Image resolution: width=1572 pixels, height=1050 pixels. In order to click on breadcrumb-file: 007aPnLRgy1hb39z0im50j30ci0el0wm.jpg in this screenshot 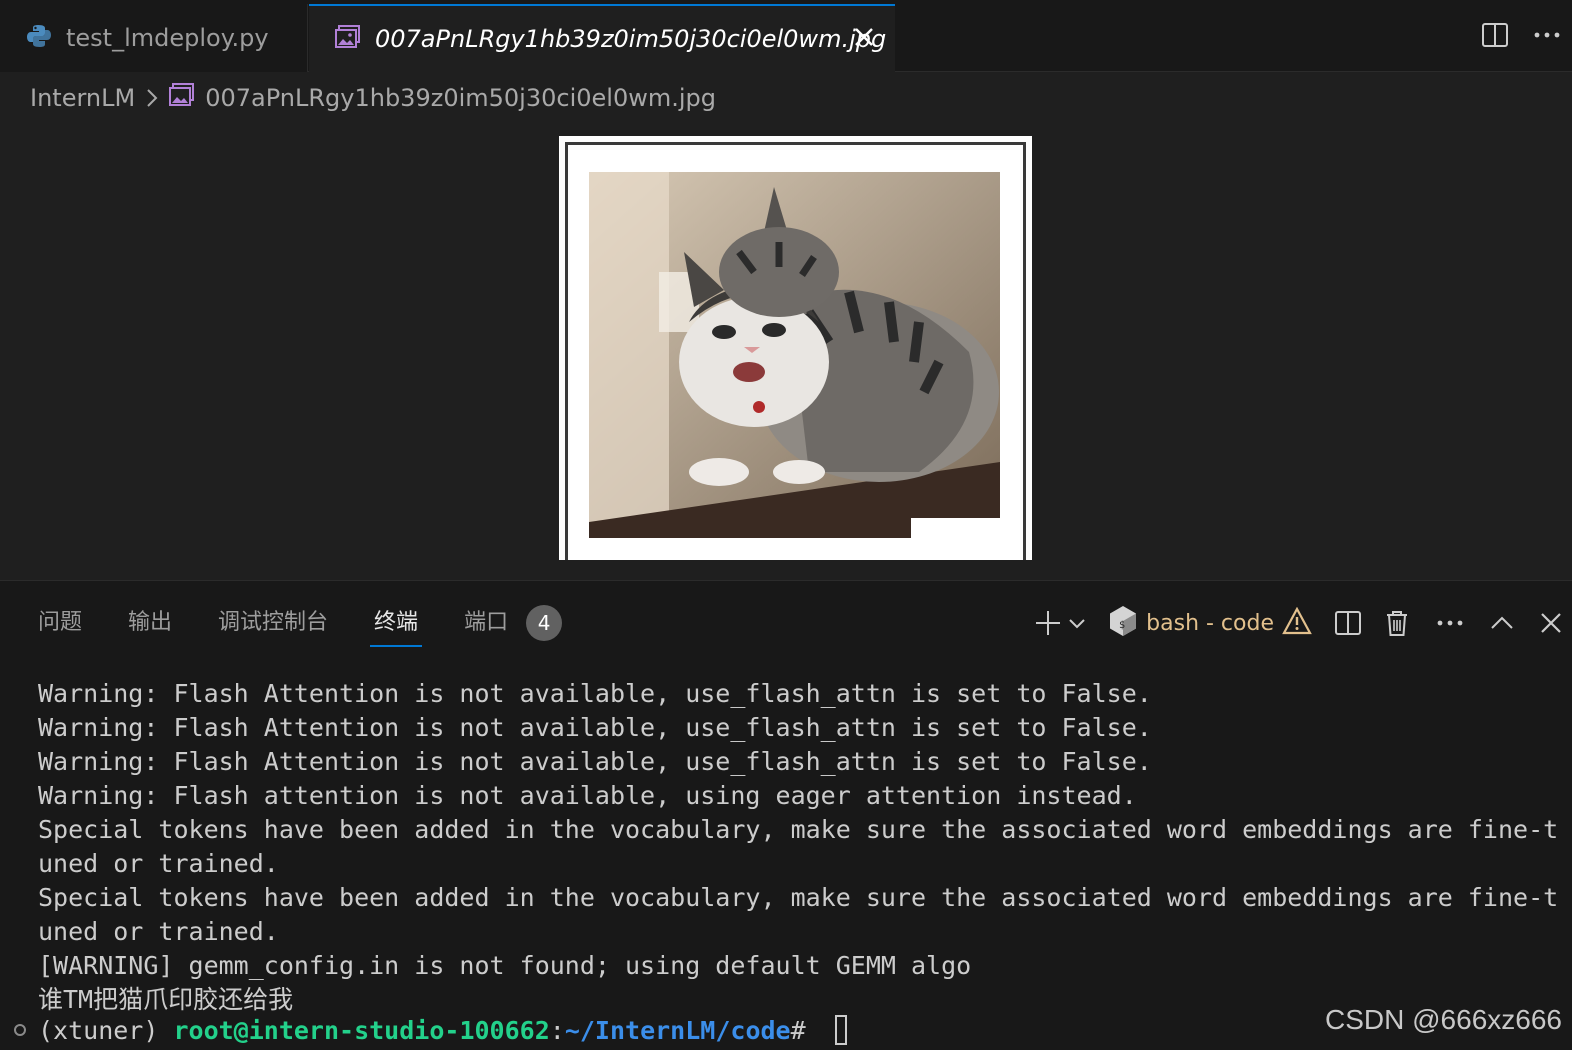, I will do `click(460, 98)`.